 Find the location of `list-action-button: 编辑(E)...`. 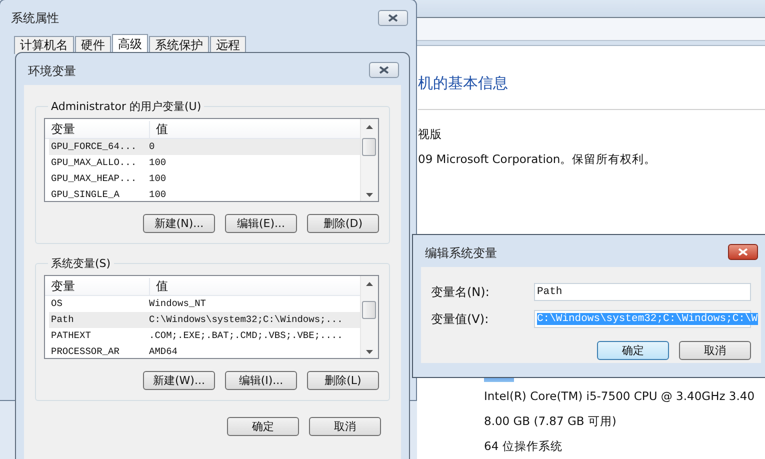

list-action-button: 编辑(E)... is located at coordinates (261, 223).